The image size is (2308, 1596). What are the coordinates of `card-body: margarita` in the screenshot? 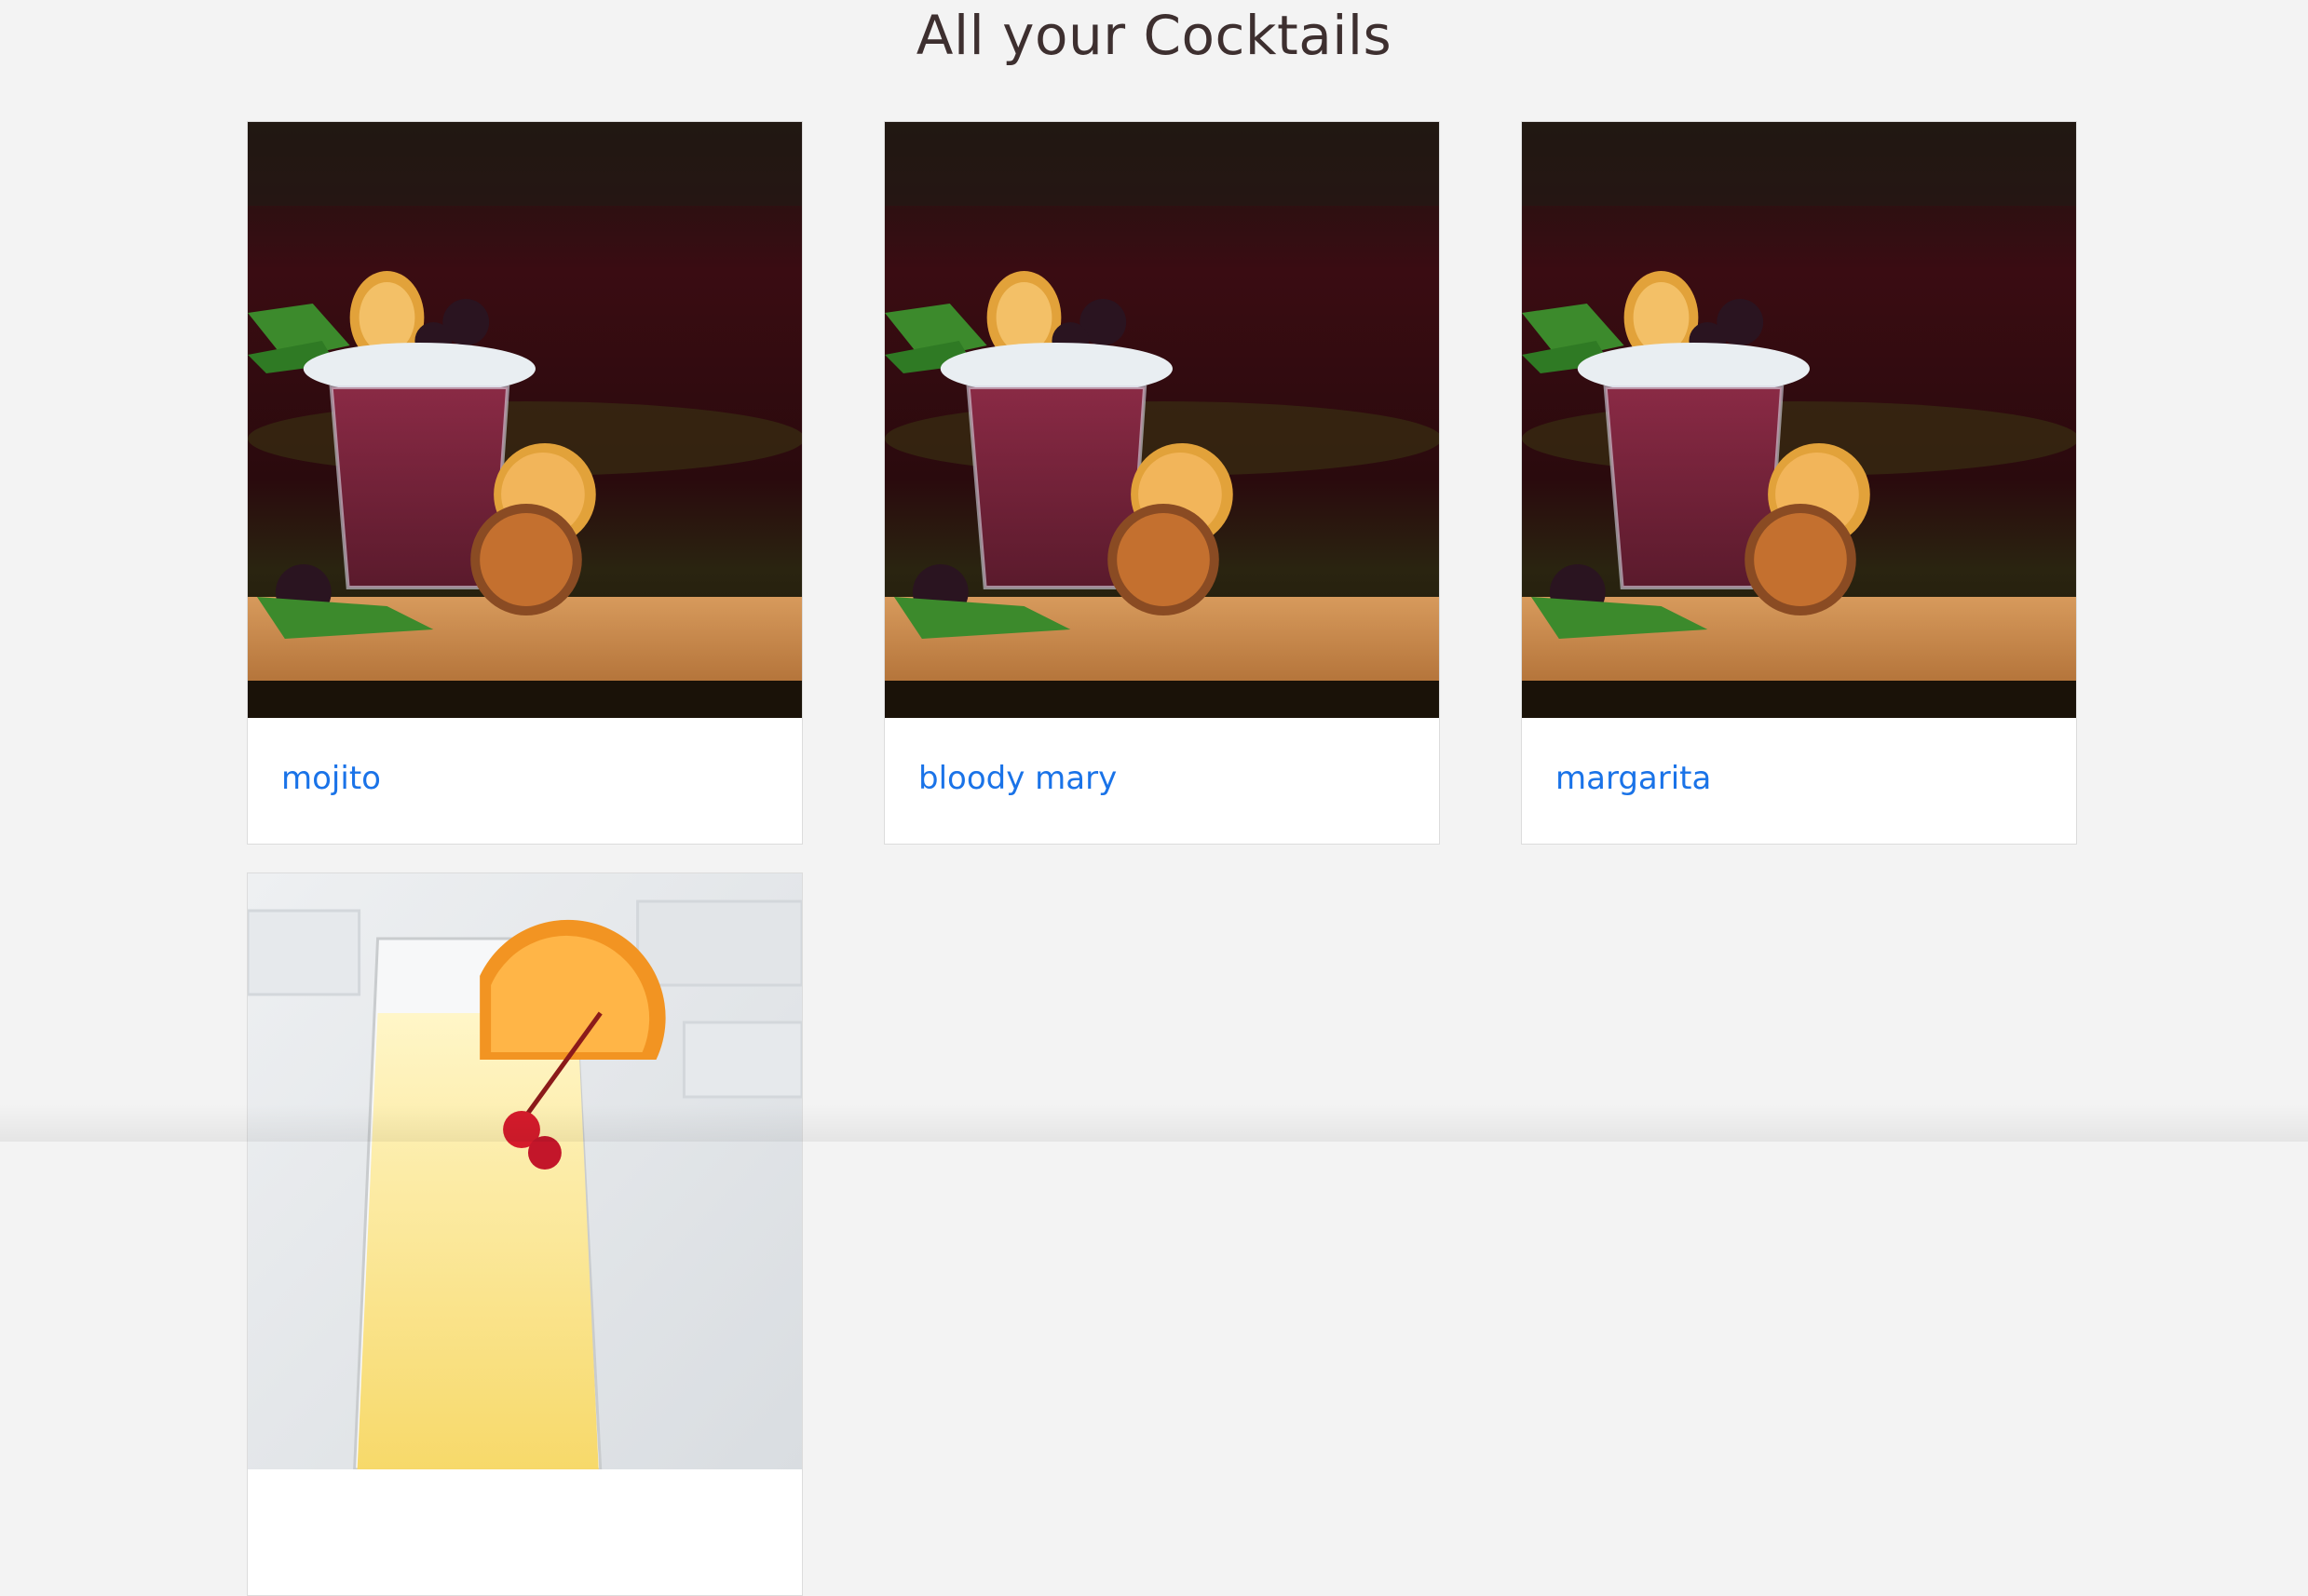 It's located at (1799, 781).